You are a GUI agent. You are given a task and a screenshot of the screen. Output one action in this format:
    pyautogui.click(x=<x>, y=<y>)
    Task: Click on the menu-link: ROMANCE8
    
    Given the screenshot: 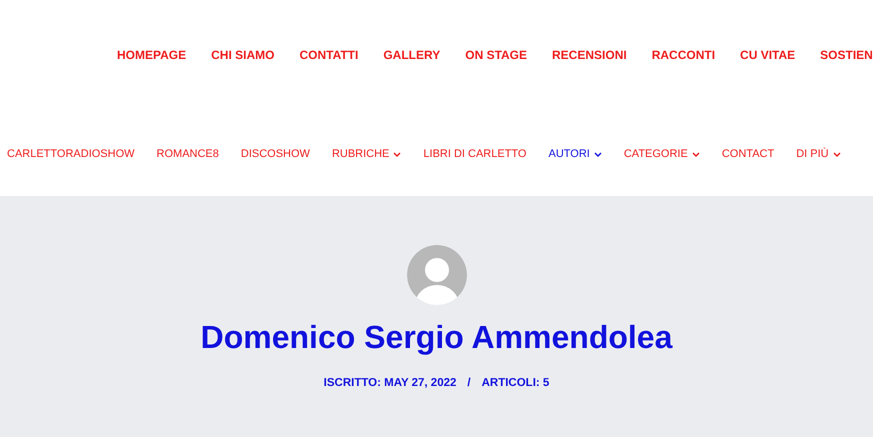 What is the action you would take?
    pyautogui.click(x=187, y=154)
    